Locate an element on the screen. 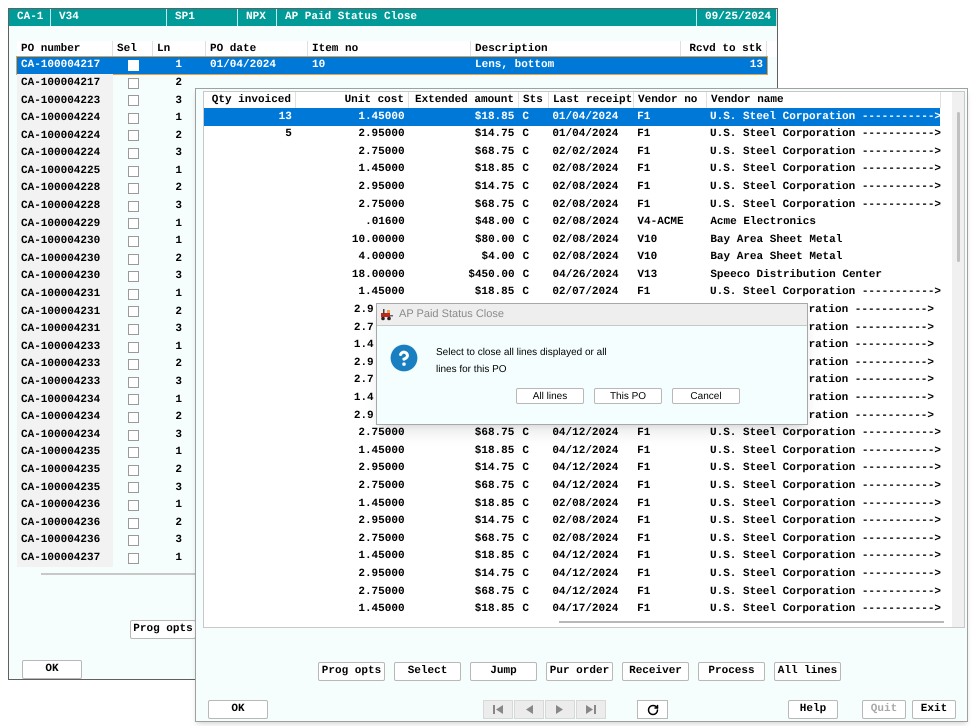 The height and width of the screenshot is (726, 974). button: Exit is located at coordinates (934, 709).